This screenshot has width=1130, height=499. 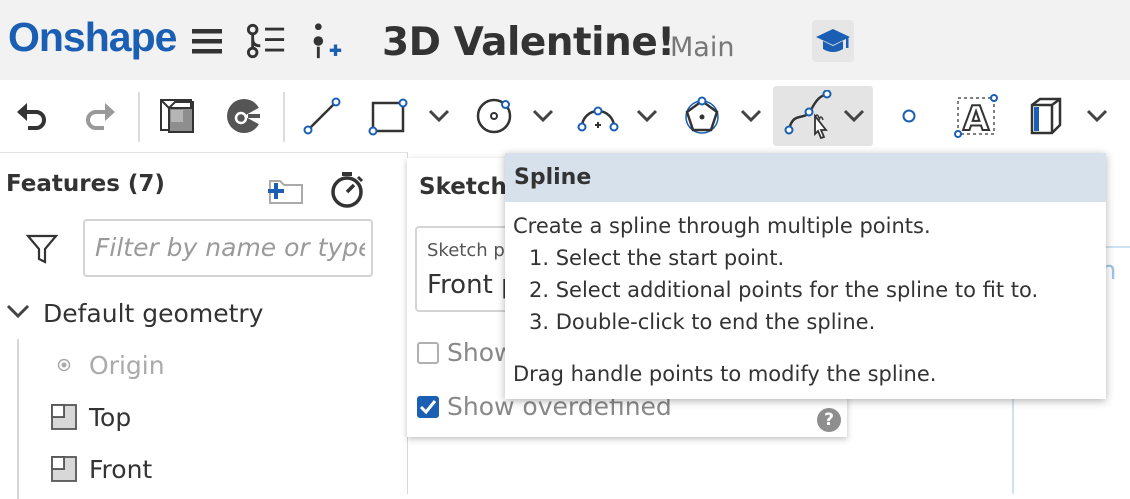 I want to click on rollback-timer-icon, so click(x=347, y=192).